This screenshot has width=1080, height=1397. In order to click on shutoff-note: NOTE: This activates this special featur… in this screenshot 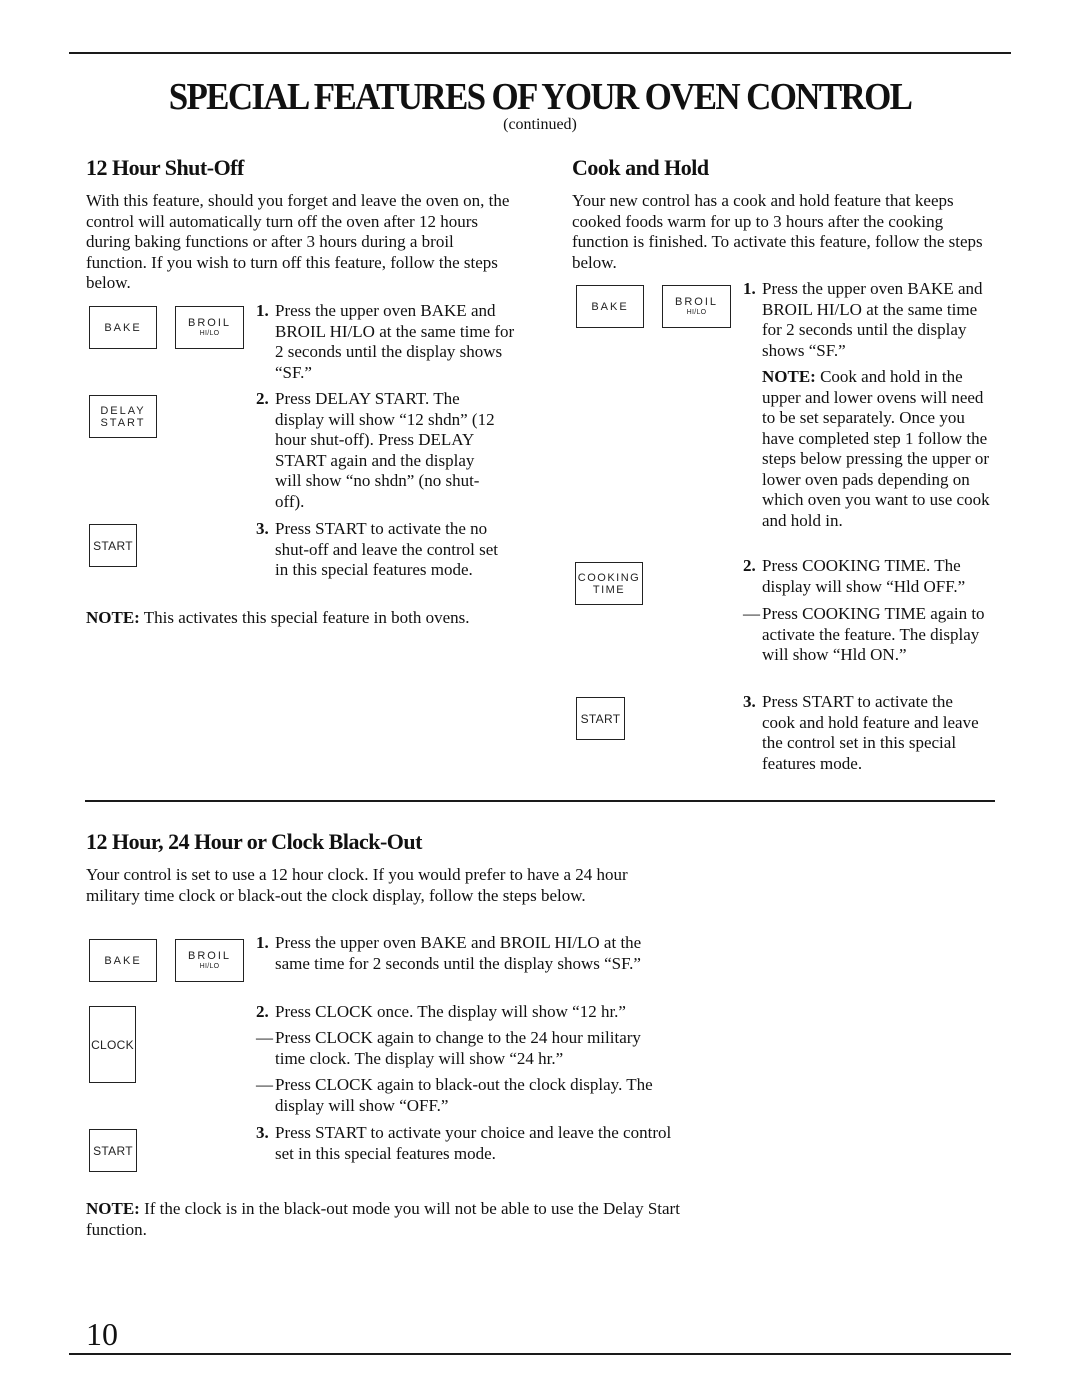, I will do `click(278, 617)`.